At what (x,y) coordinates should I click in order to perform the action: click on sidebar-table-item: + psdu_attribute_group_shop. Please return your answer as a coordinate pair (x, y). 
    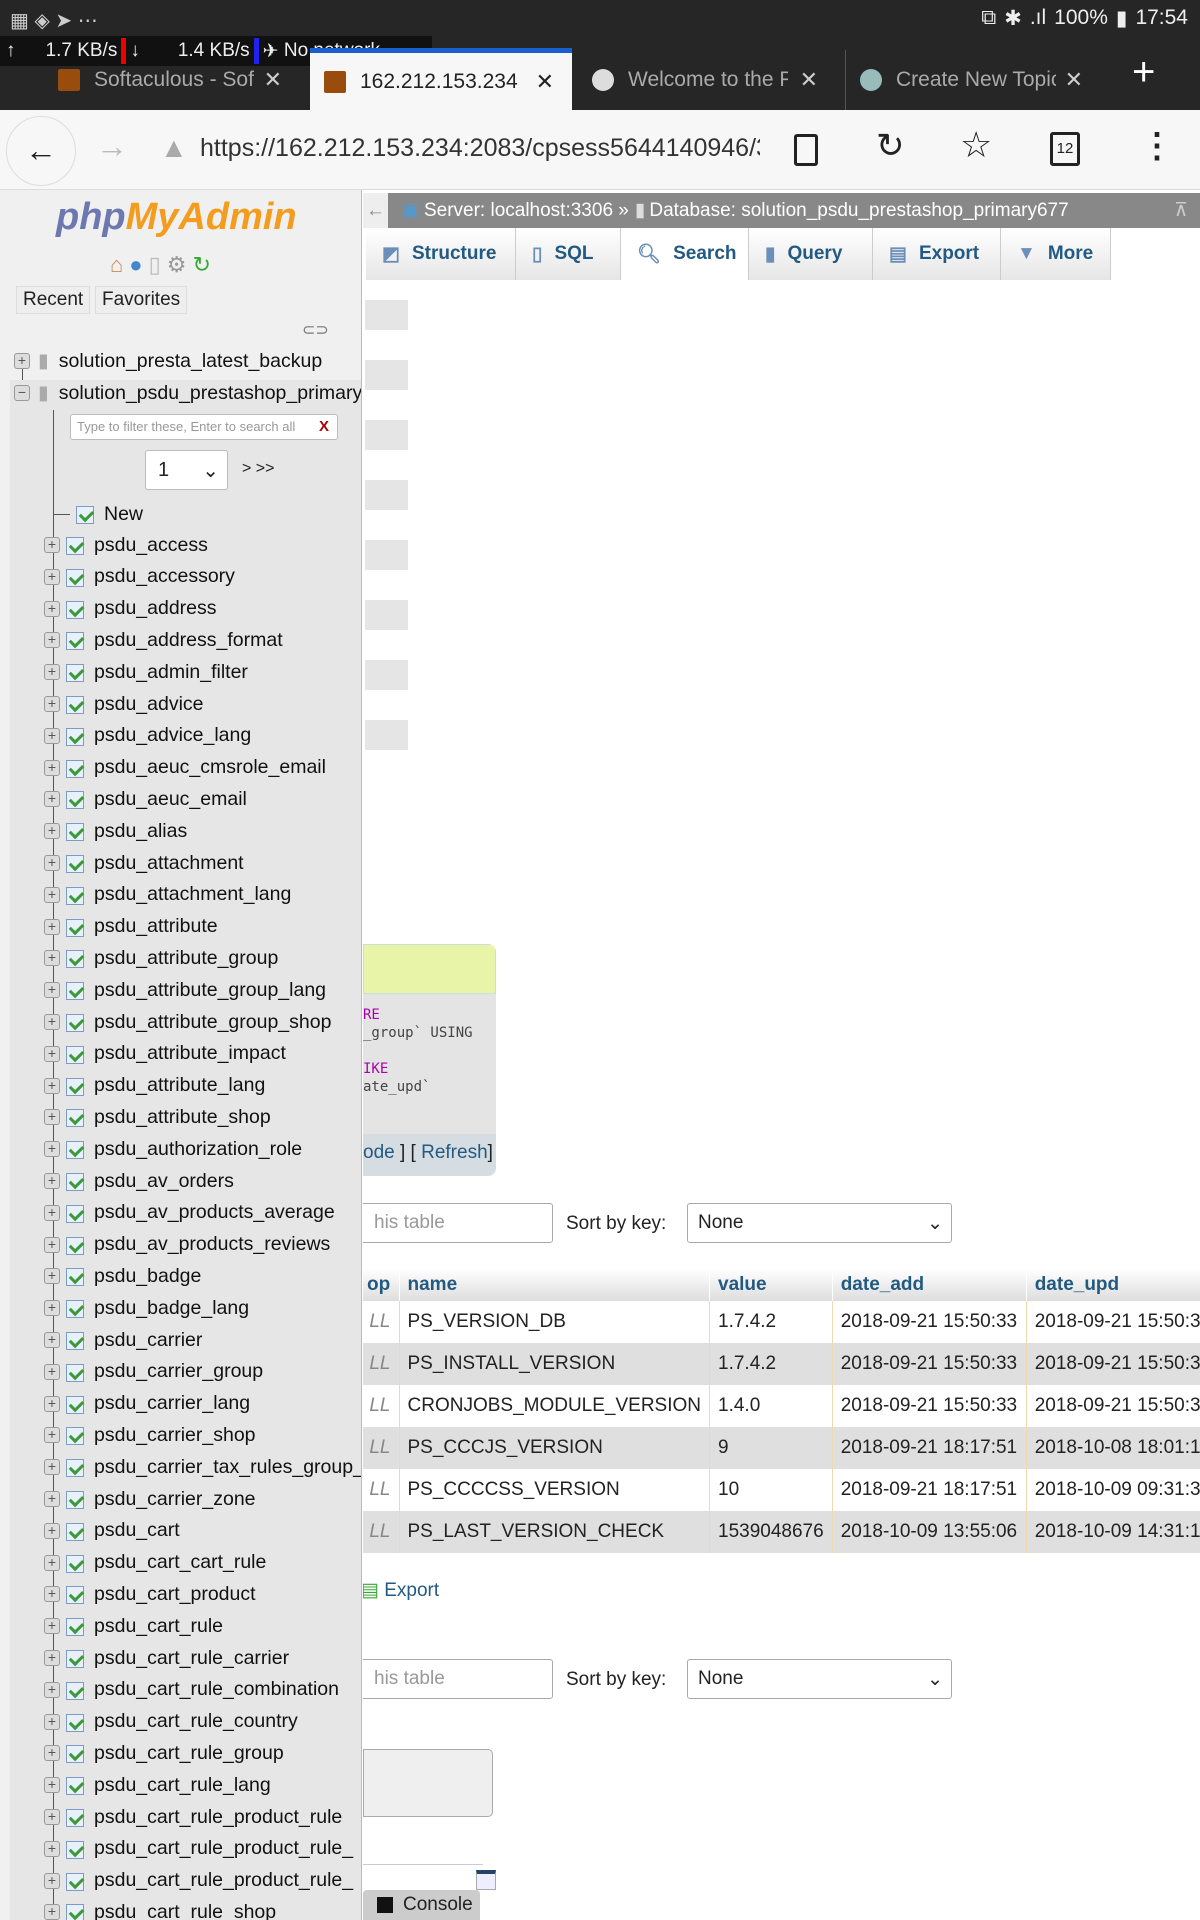
    Looking at the image, I should click on (187, 1022).